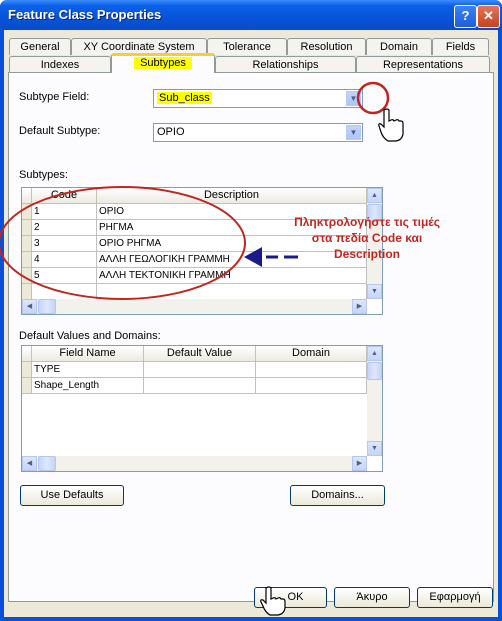 Image resolution: width=502 pixels, height=621 pixels. I want to click on annotation-ellipse, so click(123, 243).